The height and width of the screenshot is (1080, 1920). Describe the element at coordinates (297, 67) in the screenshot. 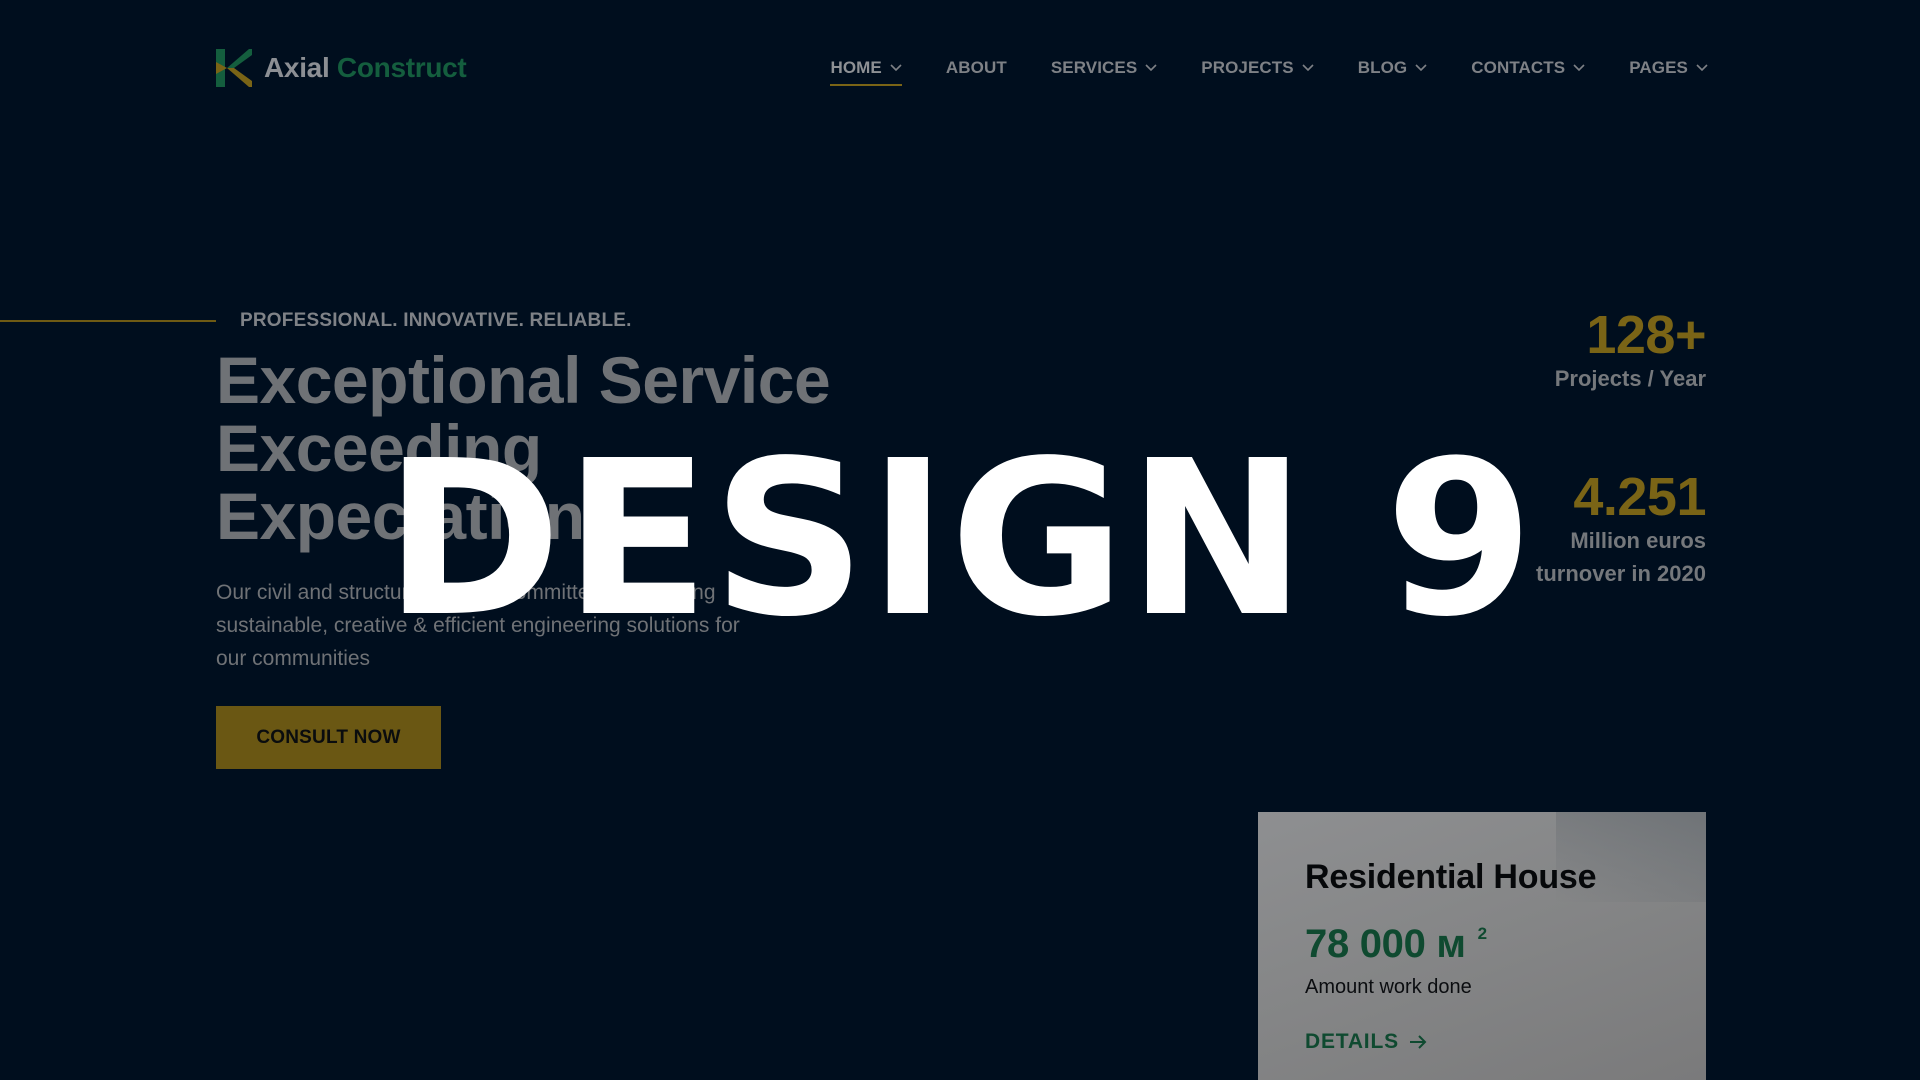

I see `logo-text-axial: Axial` at that location.